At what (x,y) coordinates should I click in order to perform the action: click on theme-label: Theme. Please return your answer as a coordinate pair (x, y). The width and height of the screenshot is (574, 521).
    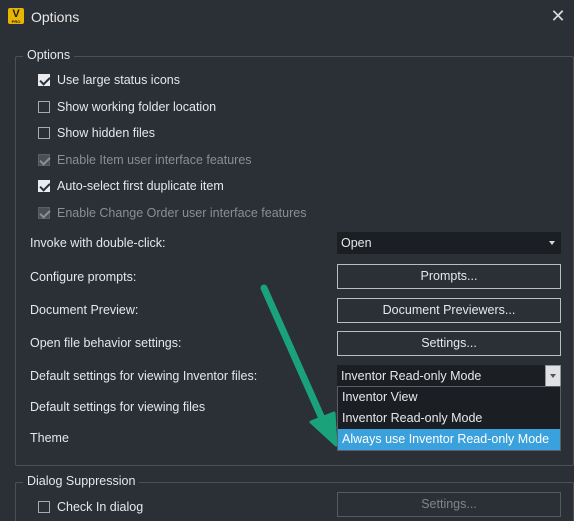
    Looking at the image, I should click on (49, 438).